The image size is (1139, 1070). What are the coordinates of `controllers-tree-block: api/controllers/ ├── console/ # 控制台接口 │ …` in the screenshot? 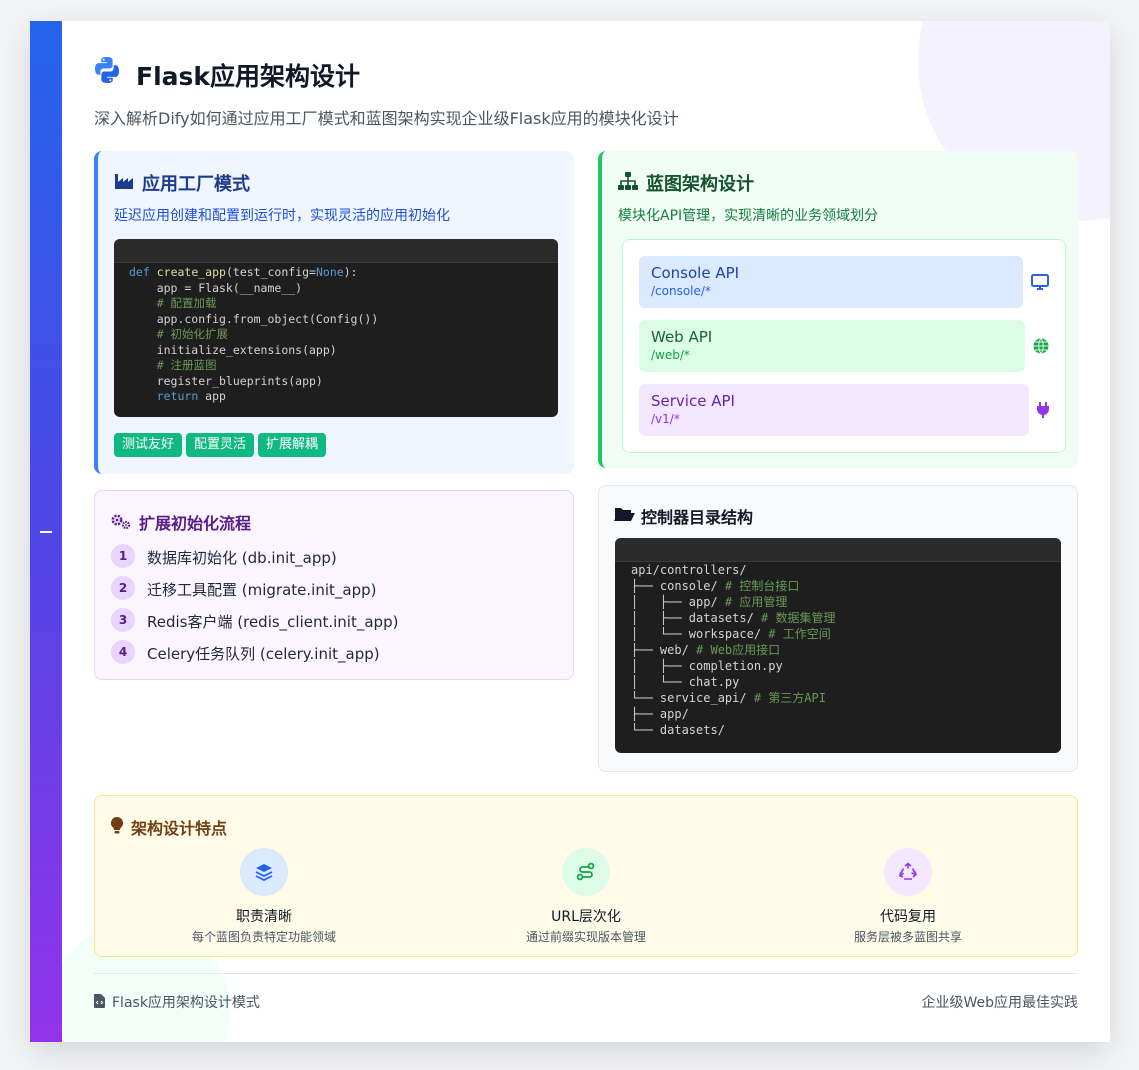 It's located at (838, 645).